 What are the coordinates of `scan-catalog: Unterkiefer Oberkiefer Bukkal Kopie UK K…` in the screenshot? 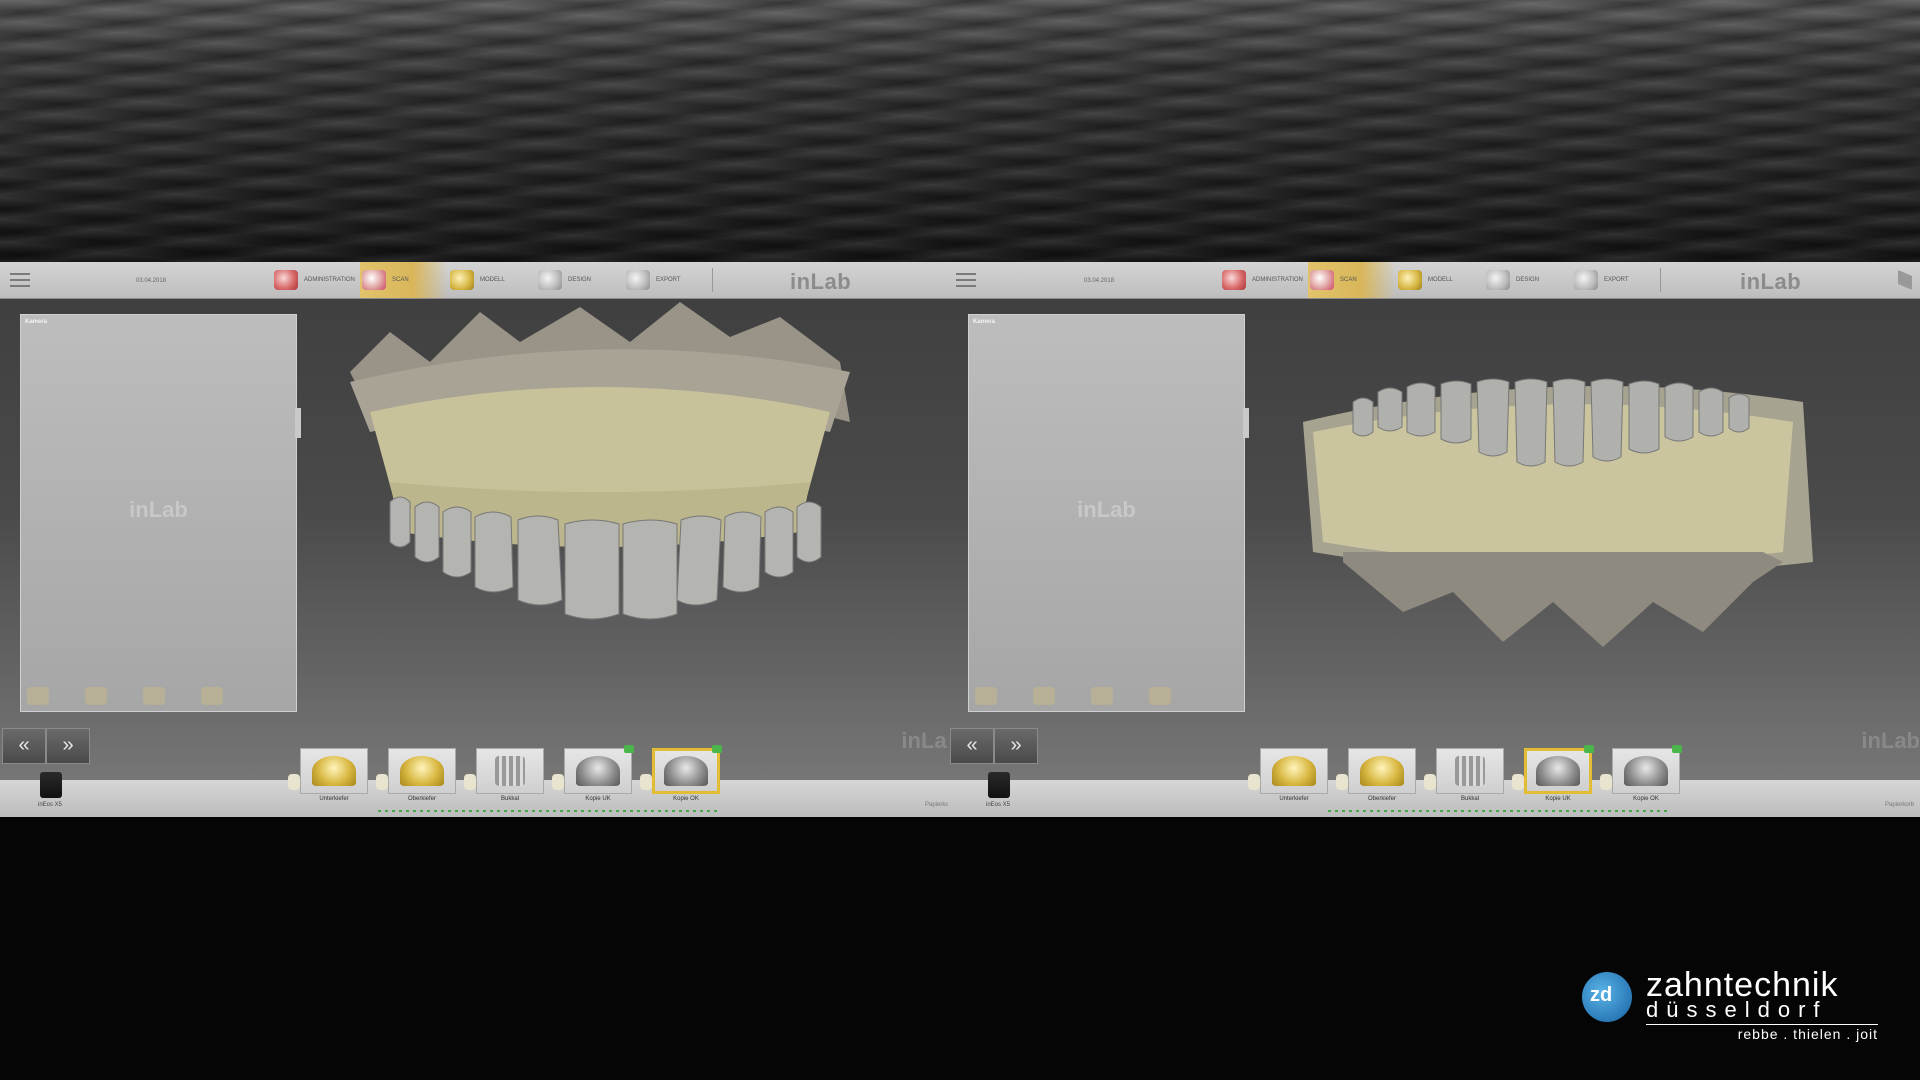 It's located at (505, 773).